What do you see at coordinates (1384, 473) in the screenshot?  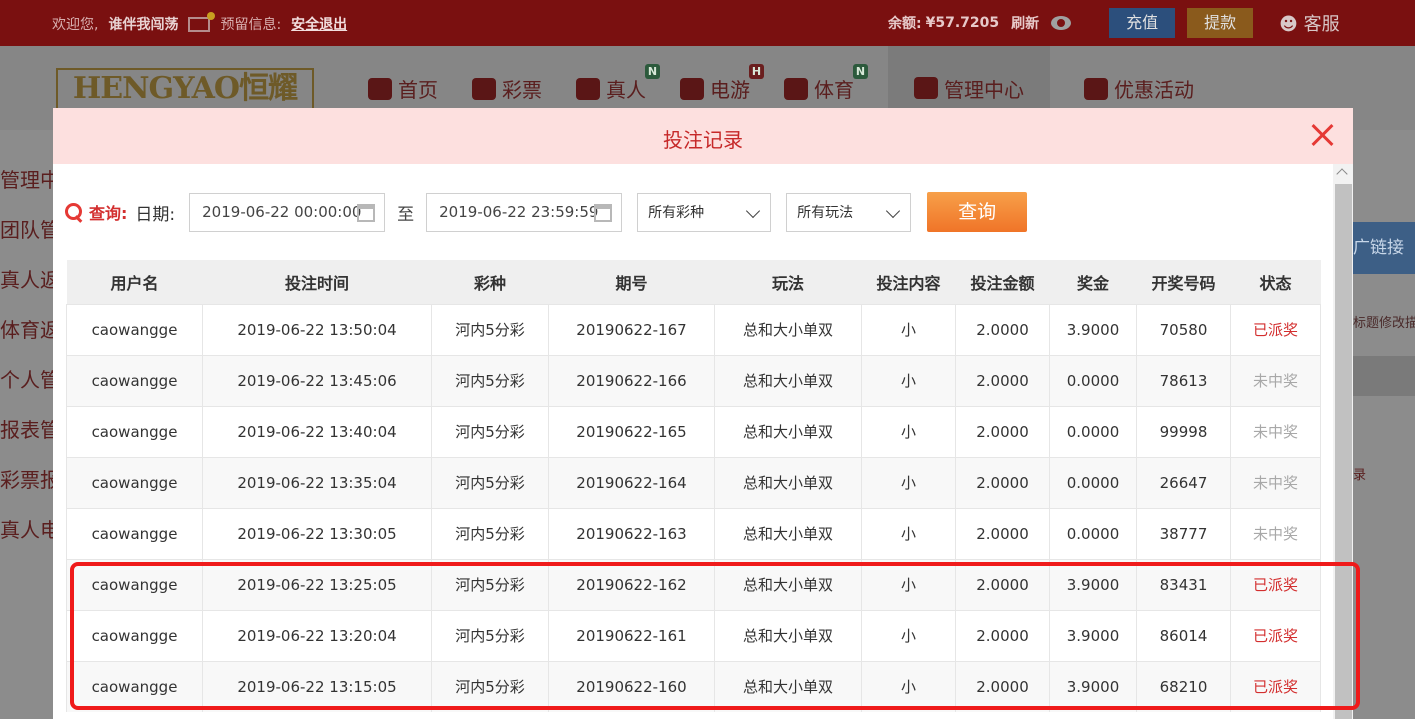 I see `right-panel-link: 录` at bounding box center [1384, 473].